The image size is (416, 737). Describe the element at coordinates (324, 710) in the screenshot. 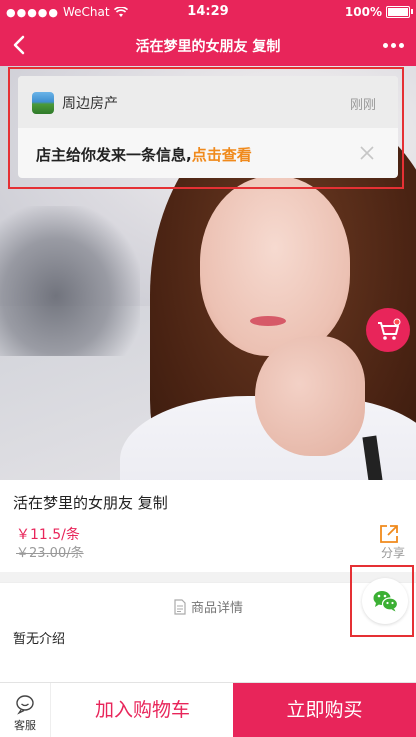

I see `buy-now-button: 立即购买` at that location.